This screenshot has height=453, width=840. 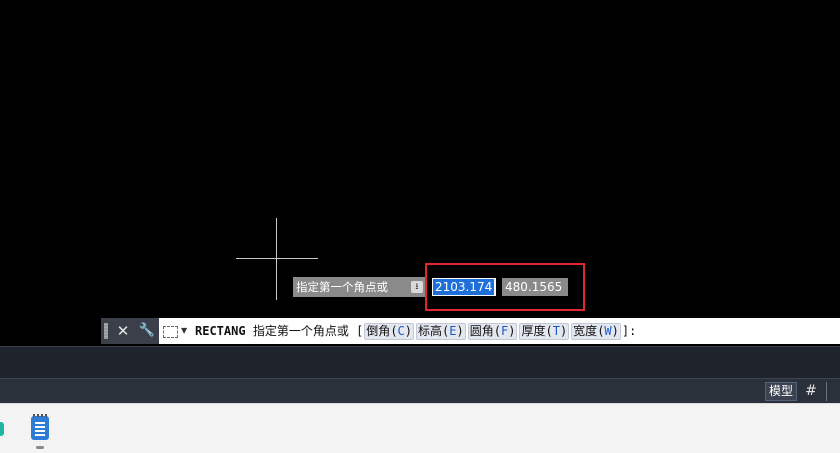 I want to click on dynamic-prompt-tooltip: 指定第一个角点或 ⭳, so click(x=359, y=287).